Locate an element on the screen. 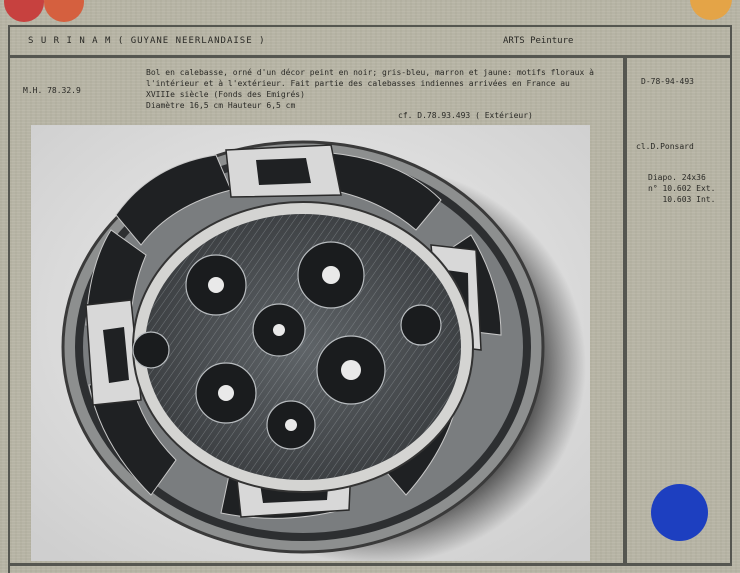 The image size is (740, 573). slide-info: Diapo. 24x36 n° 10.602 Ext. 10.603 Int. is located at coordinates (681, 188).